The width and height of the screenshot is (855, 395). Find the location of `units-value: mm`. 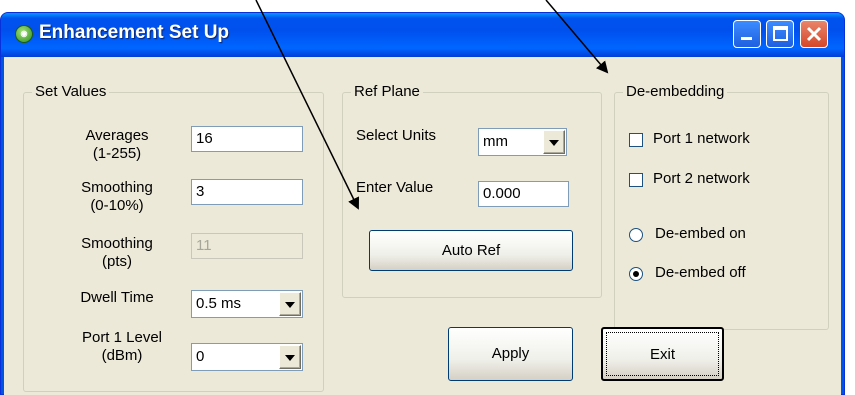

units-value: mm is located at coordinates (495, 141).